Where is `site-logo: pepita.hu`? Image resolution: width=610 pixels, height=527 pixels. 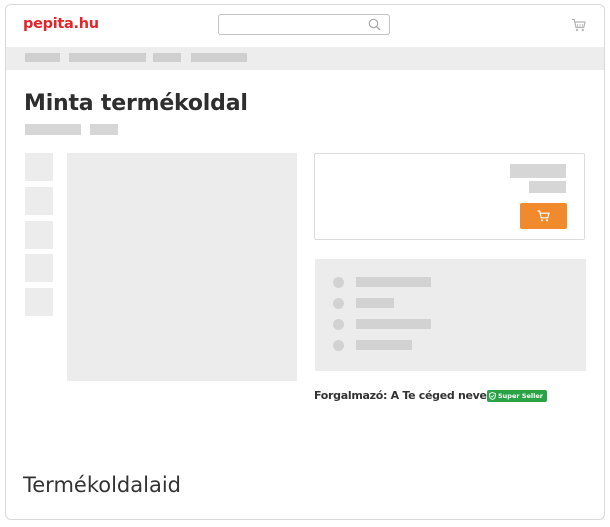 site-logo: pepita.hu is located at coordinates (61, 24).